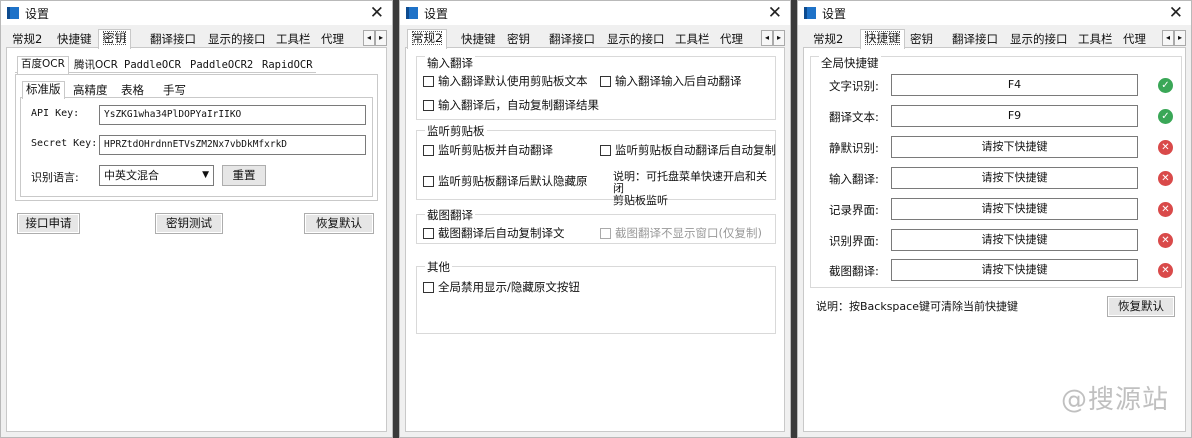  What do you see at coordinates (152, 65) in the screenshot?
I see `tab-paddle-ocr: PaddleOCR` at bounding box center [152, 65].